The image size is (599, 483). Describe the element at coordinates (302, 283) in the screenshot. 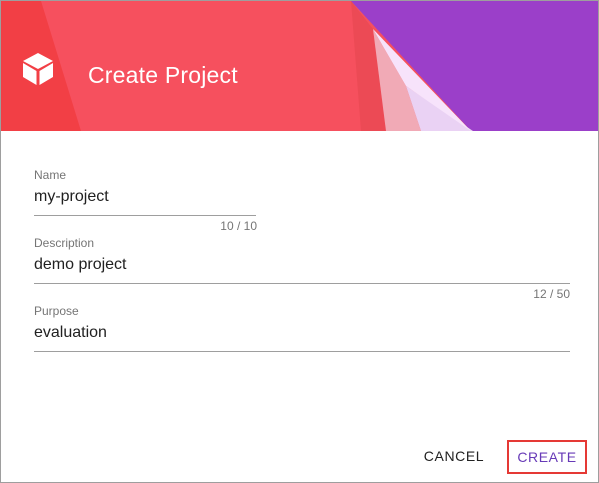

I see `description-underline` at that location.